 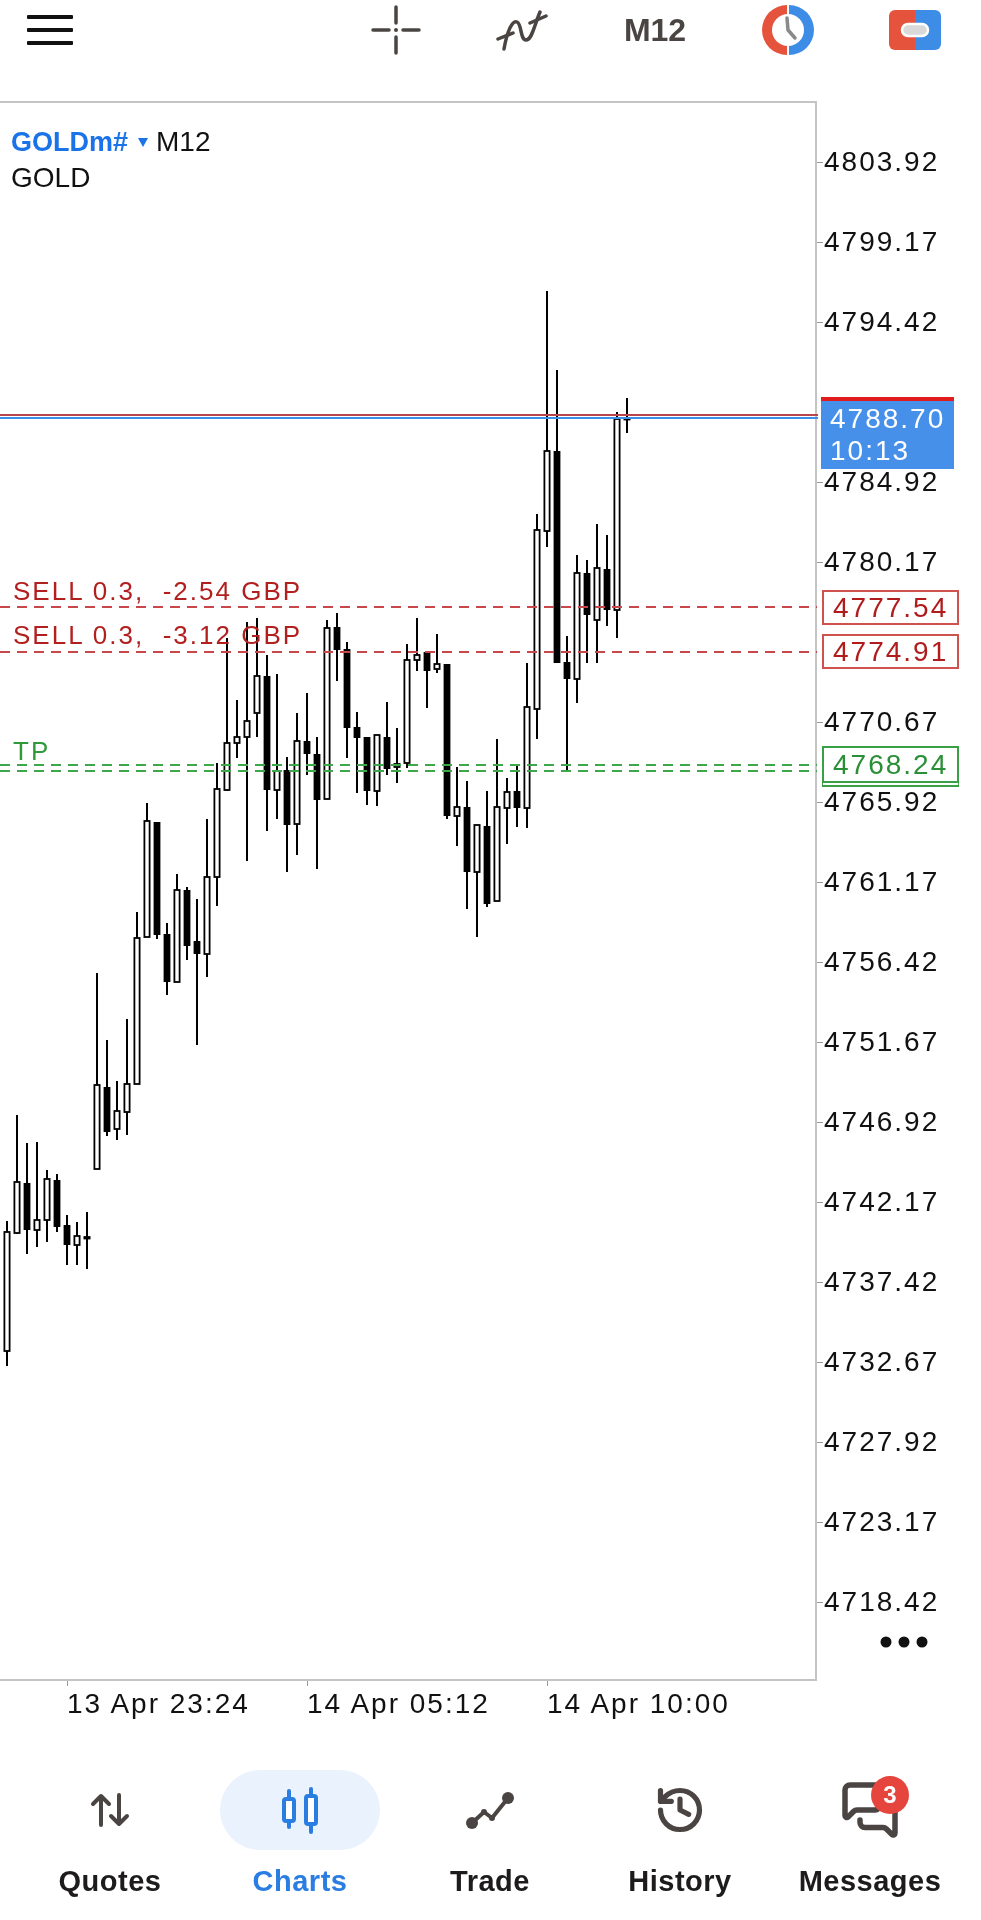 What do you see at coordinates (882, 1522) in the screenshot?
I see `price-axis-label: 4723.17` at bounding box center [882, 1522].